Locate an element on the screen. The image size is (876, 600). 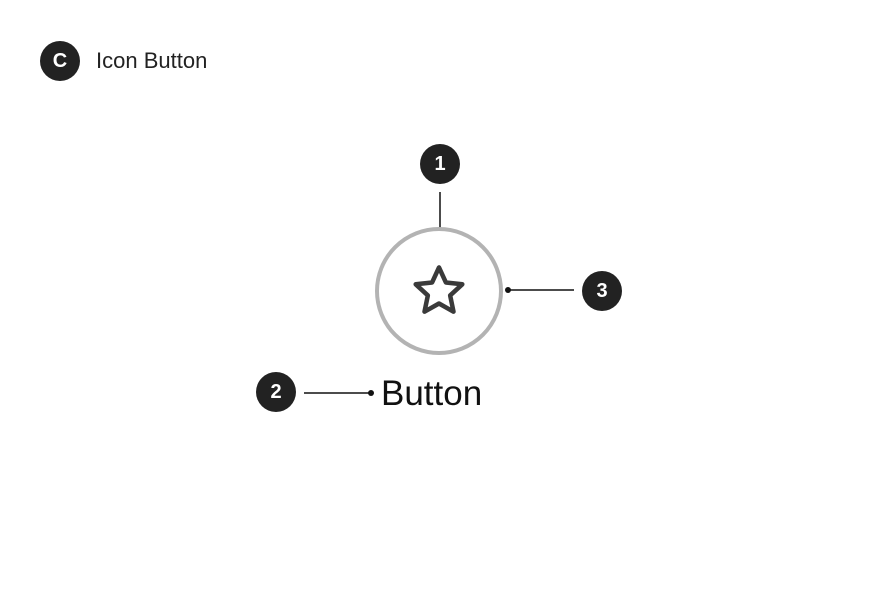
section-header: C Icon Button is located at coordinates (123, 61).